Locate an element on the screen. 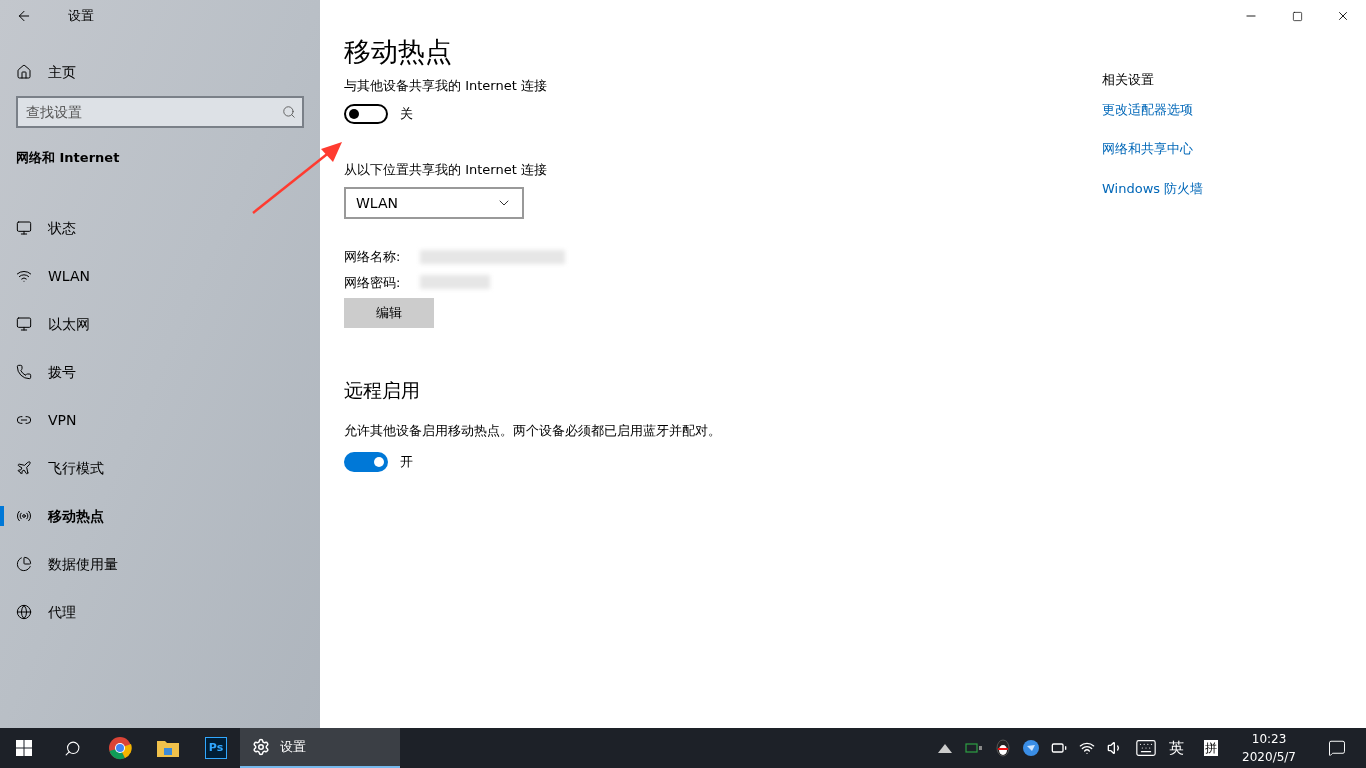  related-link: 网络和共享中心 is located at coordinates (1147, 149).